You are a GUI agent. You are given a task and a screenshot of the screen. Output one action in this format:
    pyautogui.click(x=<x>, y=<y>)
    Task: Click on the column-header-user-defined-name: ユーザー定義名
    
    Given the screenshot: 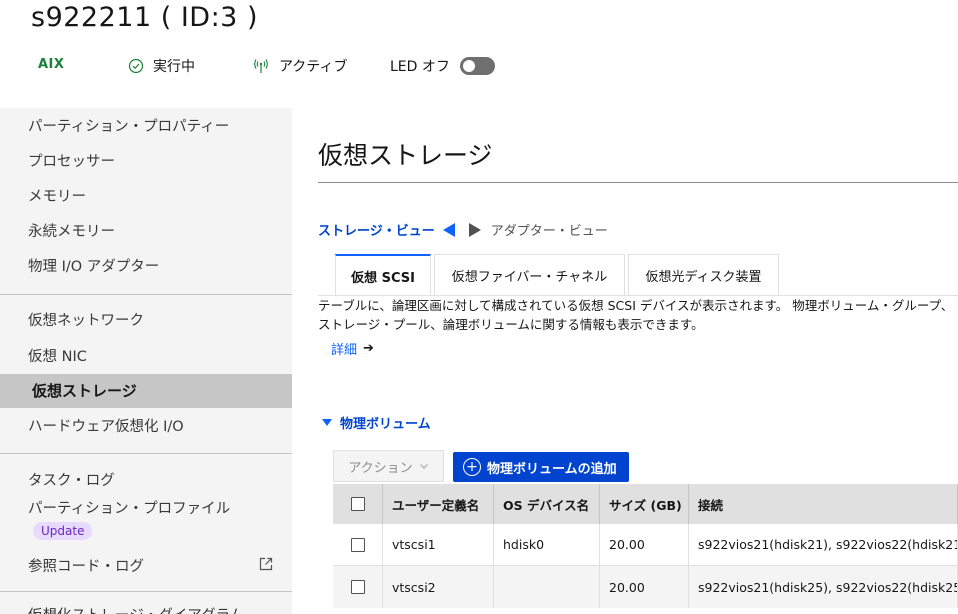 What is the action you would take?
    pyautogui.click(x=438, y=504)
    